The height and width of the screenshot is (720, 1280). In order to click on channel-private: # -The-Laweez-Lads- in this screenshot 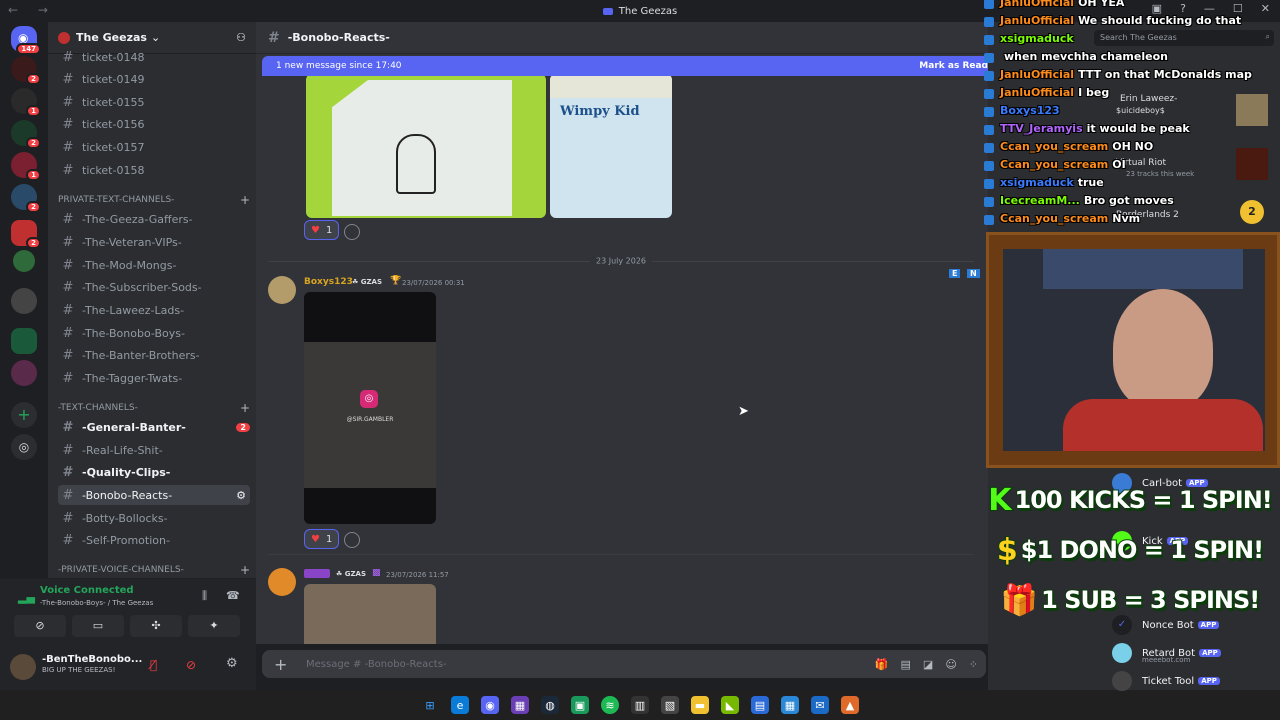, I will do `click(154, 310)`.